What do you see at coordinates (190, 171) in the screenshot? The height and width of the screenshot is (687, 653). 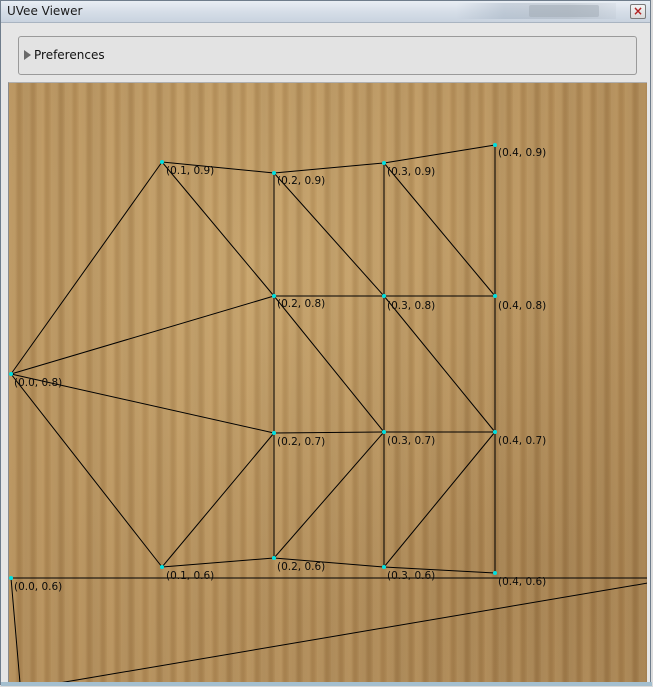 I see `uv-label: (0.1, 0.9)` at bounding box center [190, 171].